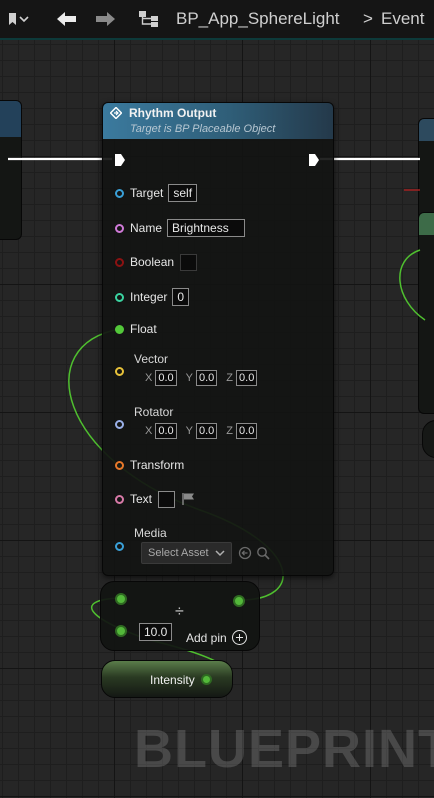  I want to click on media-pin, so click(119, 546).